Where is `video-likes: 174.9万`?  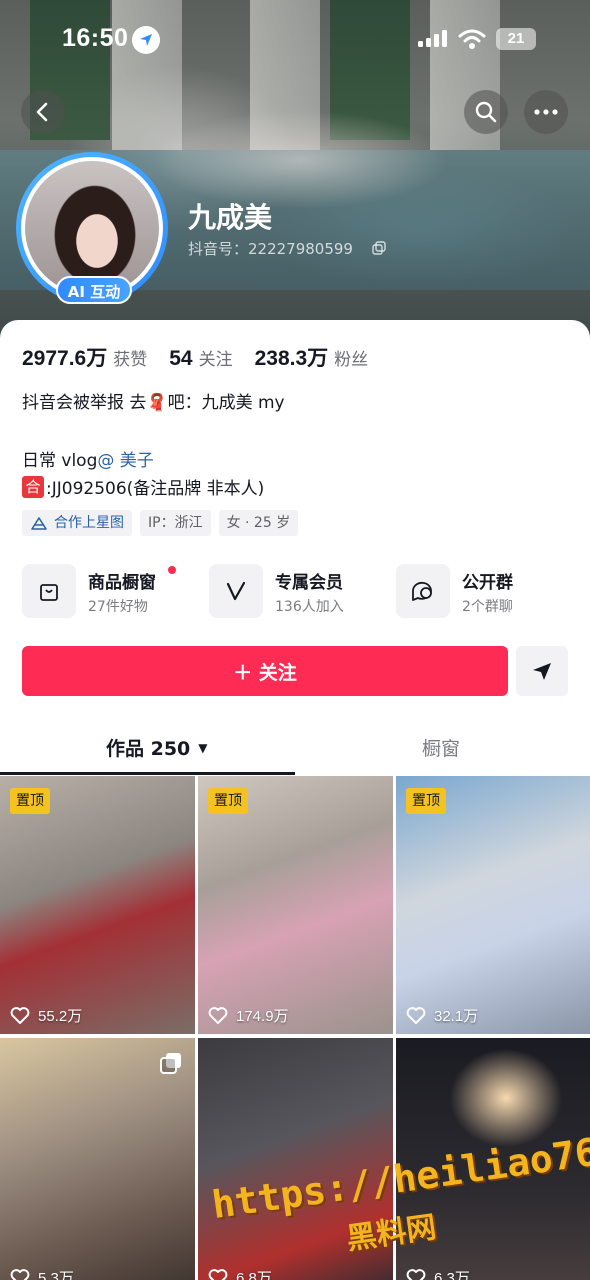 video-likes: 174.9万 is located at coordinates (248, 1015).